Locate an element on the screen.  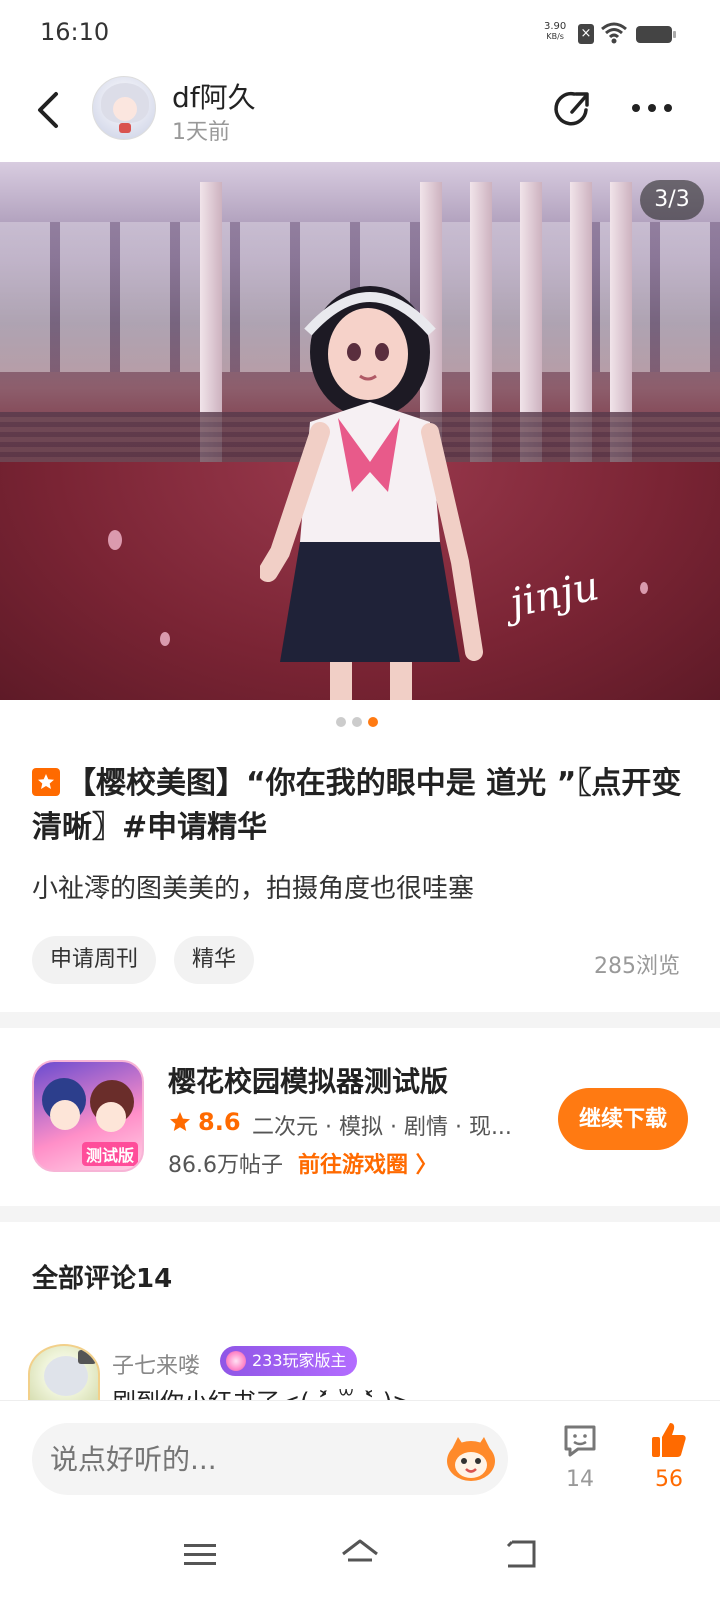
tag-weekly: 申请周刊 is located at coordinates (94, 960).